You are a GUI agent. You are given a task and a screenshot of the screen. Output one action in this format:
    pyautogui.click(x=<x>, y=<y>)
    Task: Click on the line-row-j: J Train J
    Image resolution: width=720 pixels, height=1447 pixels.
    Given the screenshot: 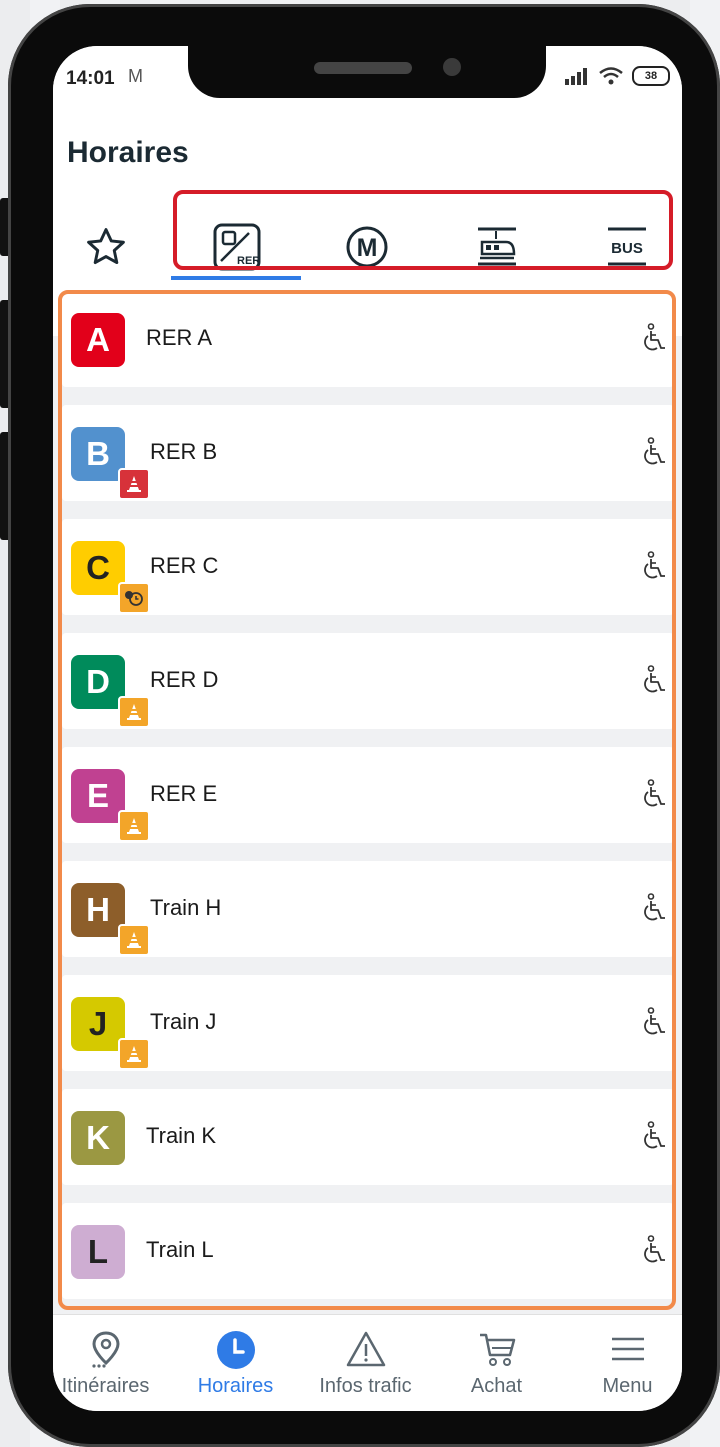 What is the action you would take?
    pyautogui.click(x=368, y=1023)
    